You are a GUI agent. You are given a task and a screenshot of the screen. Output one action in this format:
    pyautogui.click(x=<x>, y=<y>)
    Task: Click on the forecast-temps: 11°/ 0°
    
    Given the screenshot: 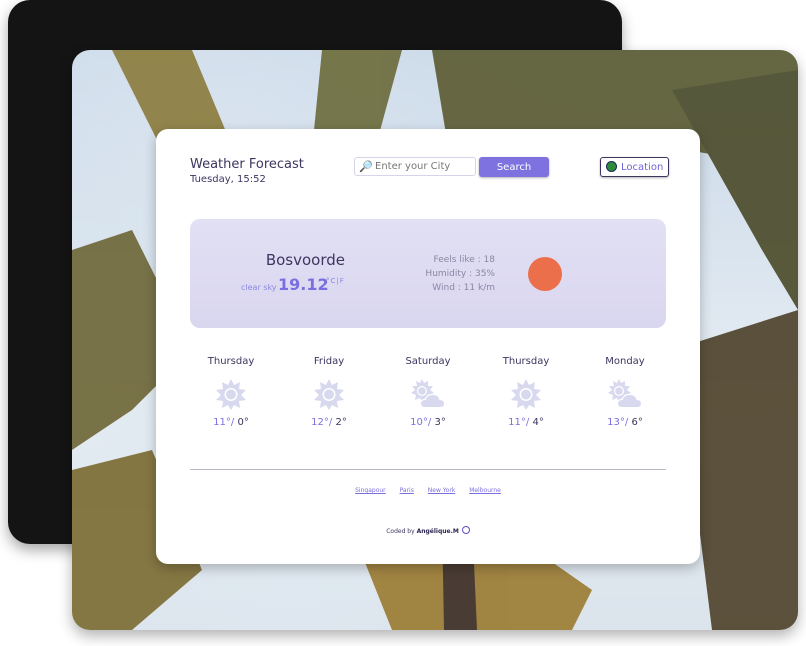 What is the action you would take?
    pyautogui.click(x=231, y=422)
    